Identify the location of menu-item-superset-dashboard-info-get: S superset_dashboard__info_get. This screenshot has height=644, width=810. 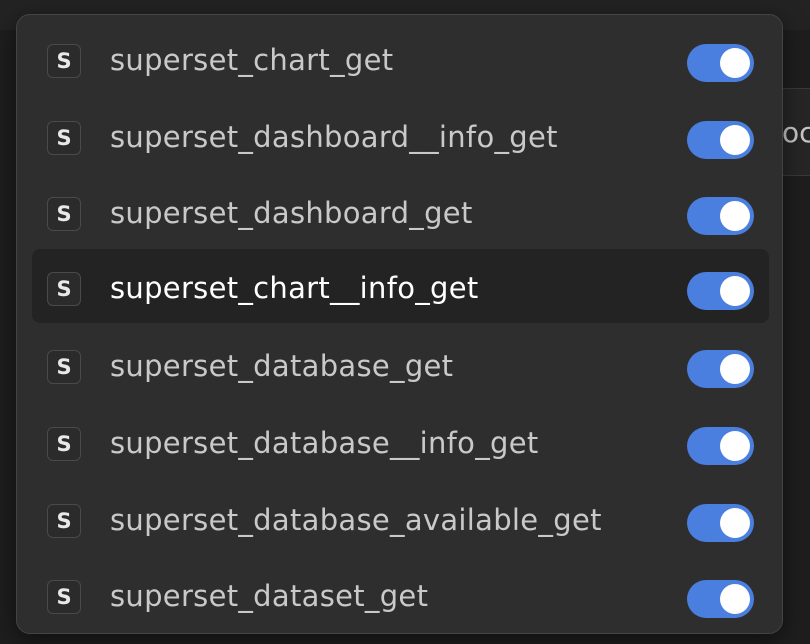
(400, 135).